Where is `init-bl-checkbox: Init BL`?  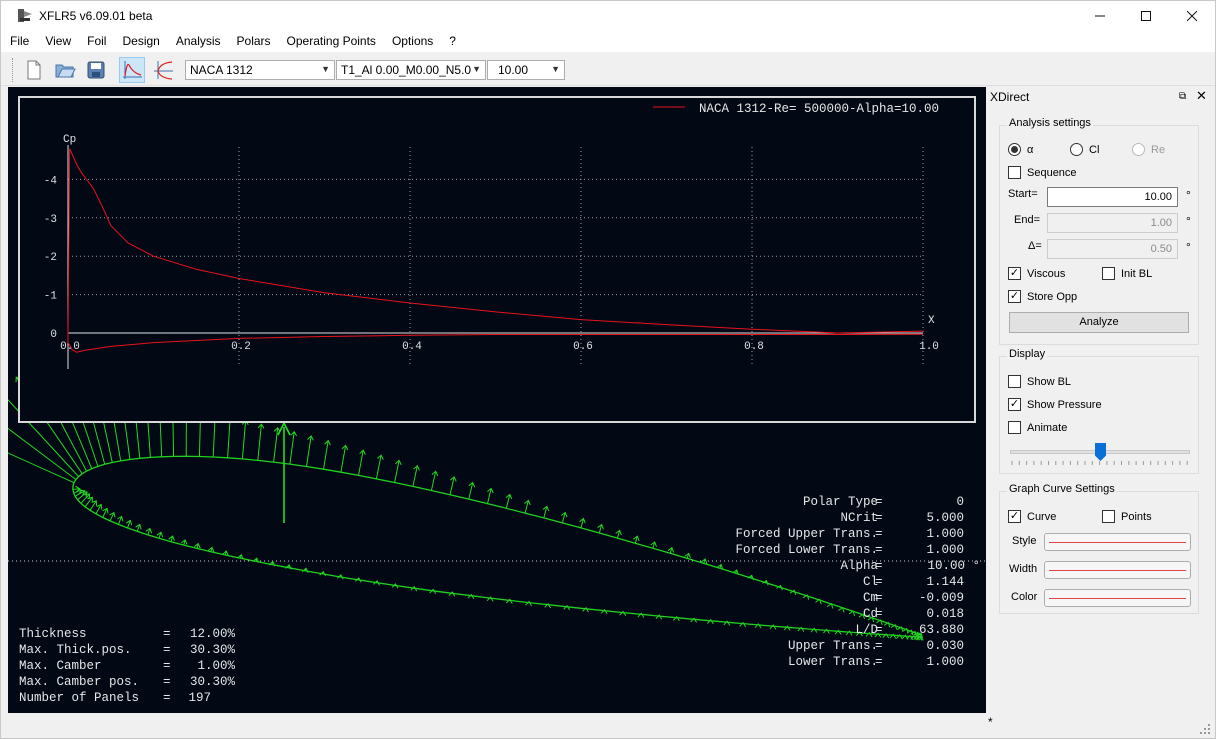 init-bl-checkbox: Init BL is located at coordinates (1127, 273).